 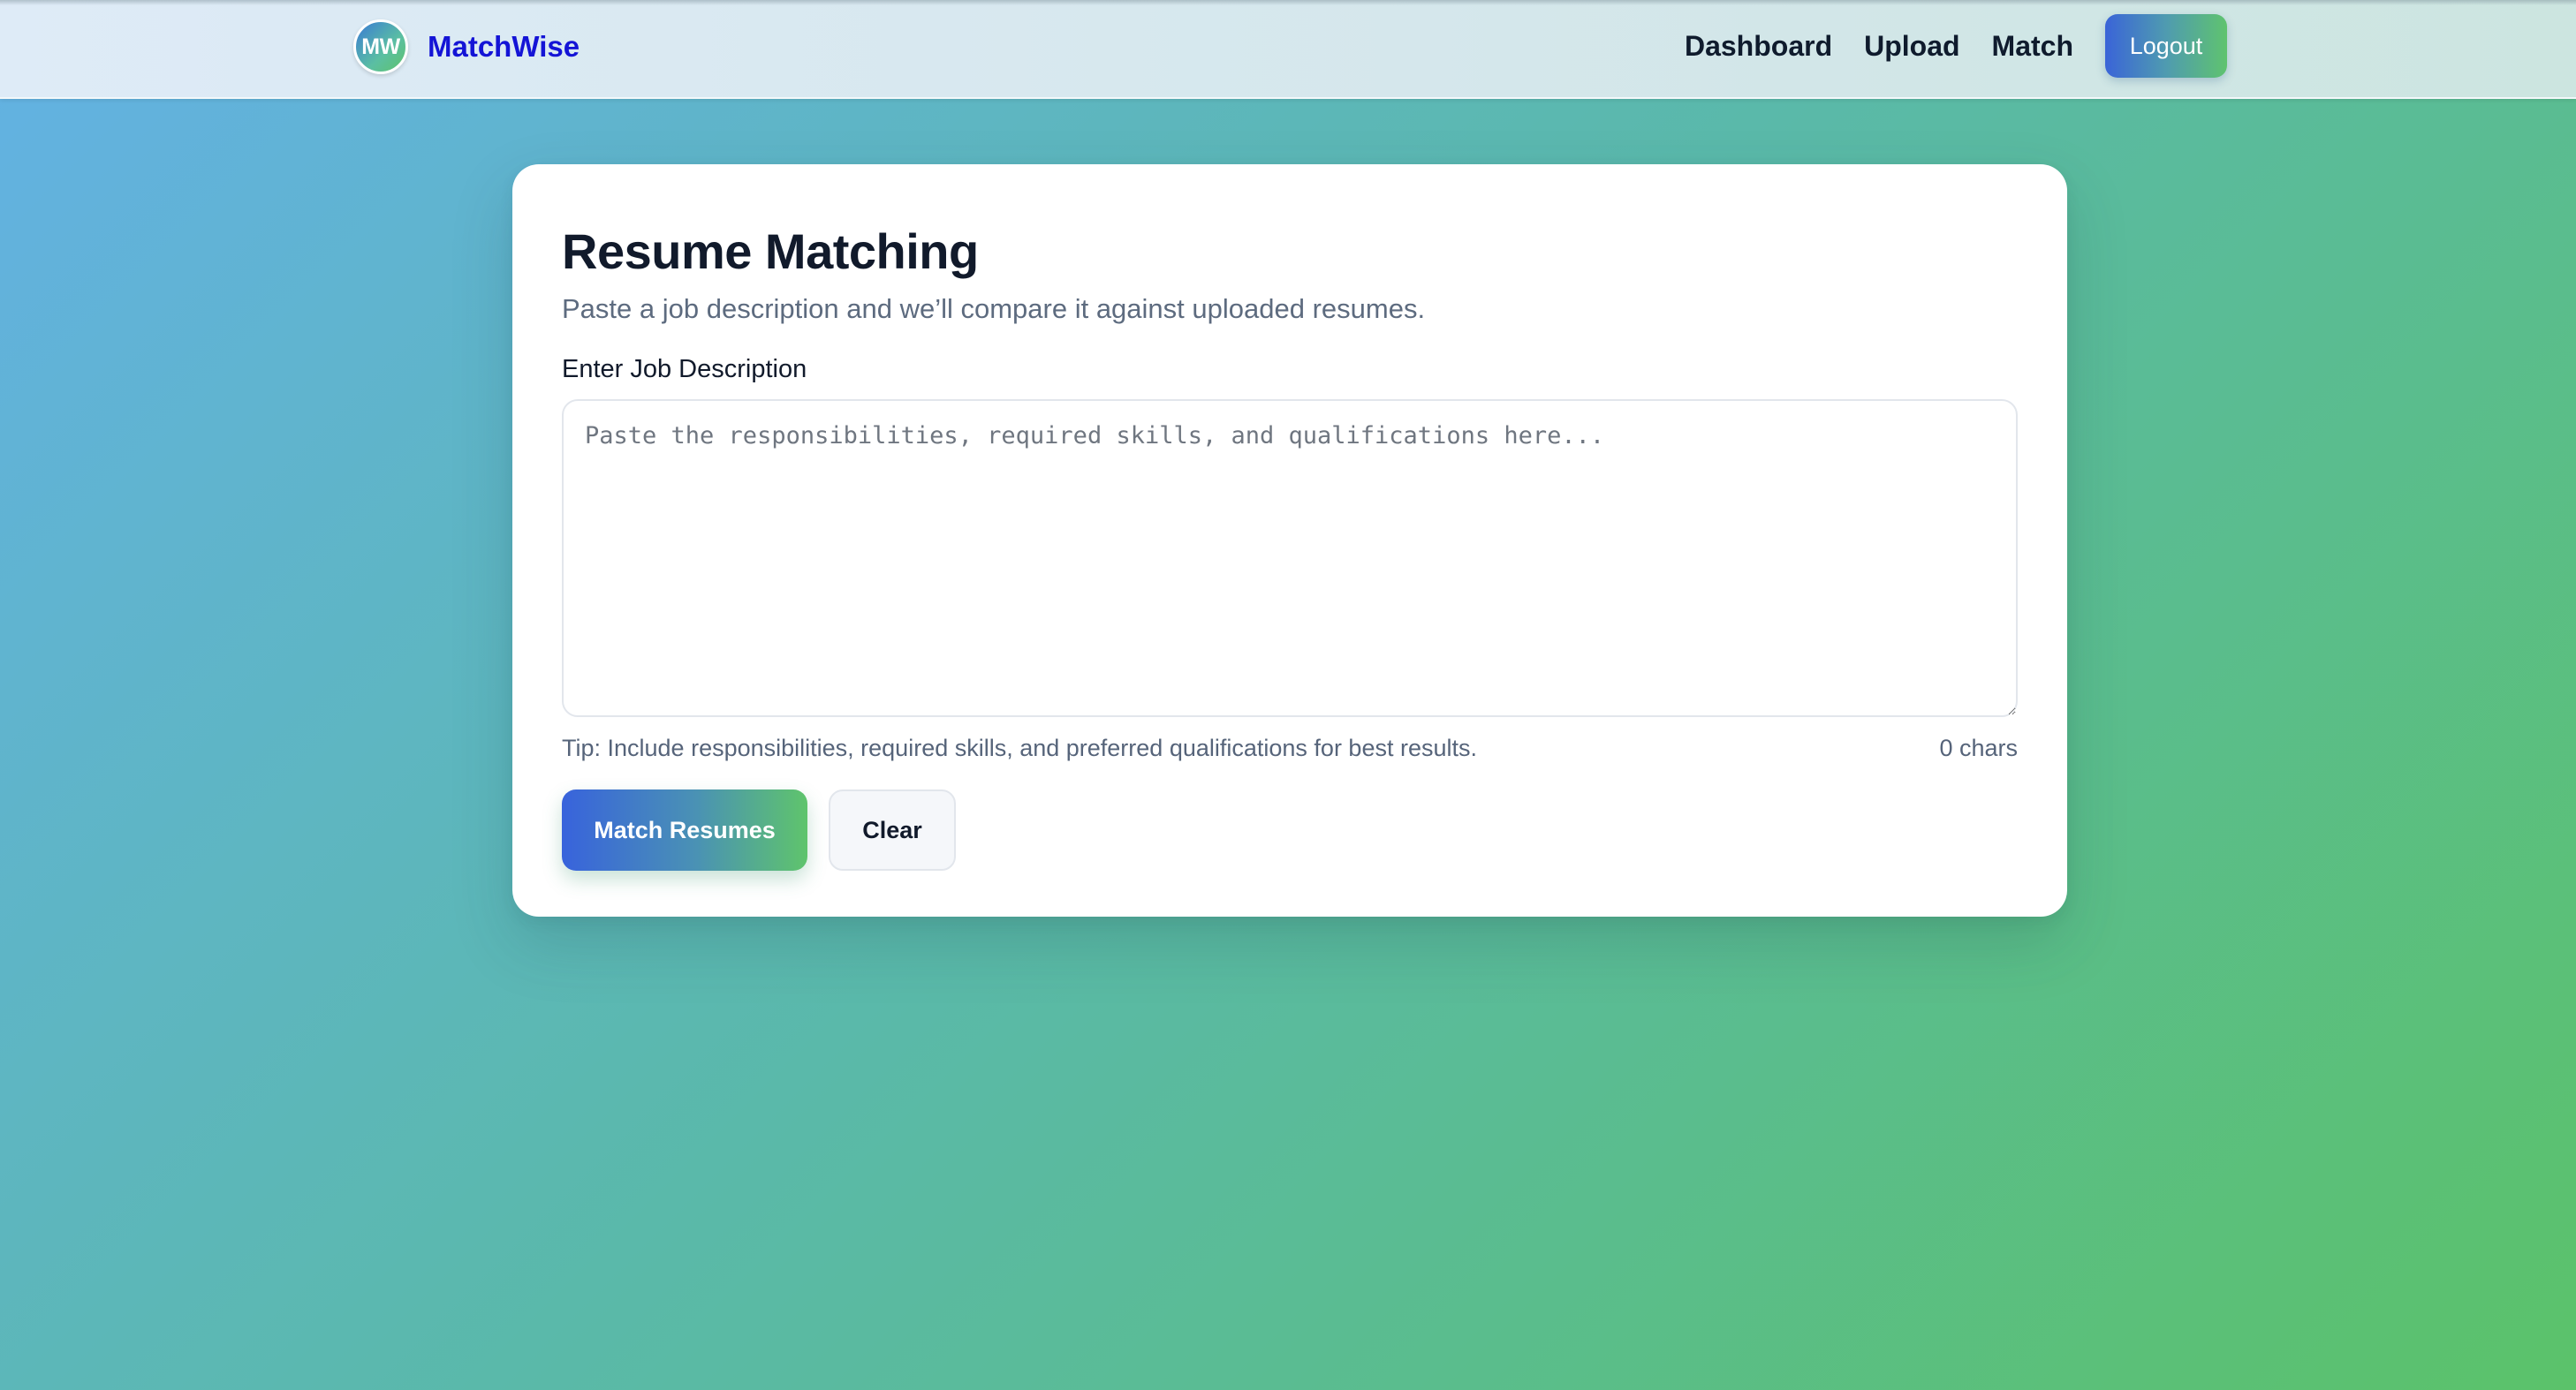 I want to click on page-title: Resume Matching, so click(x=771, y=251).